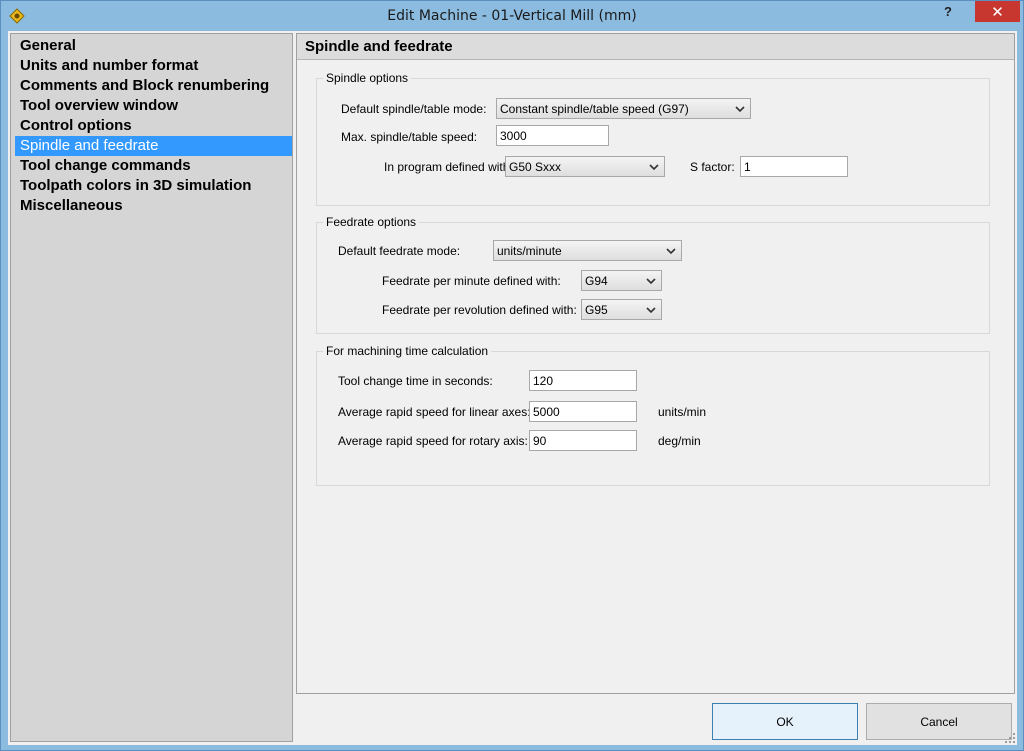 The width and height of the screenshot is (1024, 751). Describe the element at coordinates (513, 136) in the screenshot. I see `max-speed-value: 3000` at that location.